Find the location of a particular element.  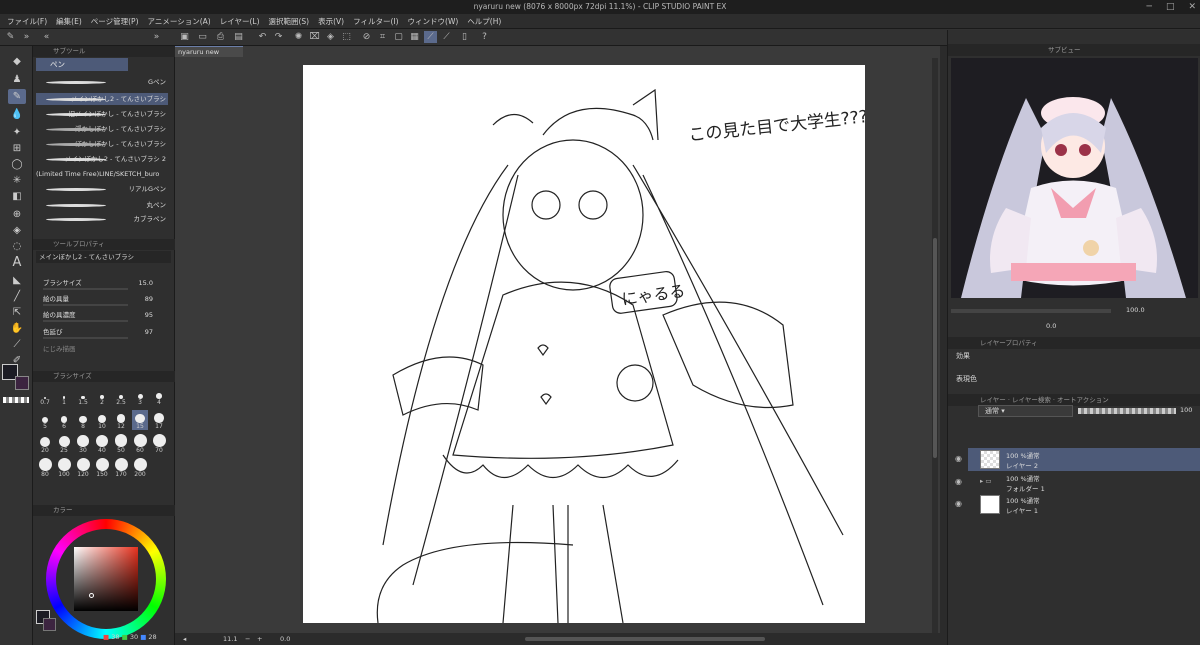

navigator-zoom-slider is located at coordinates (1031, 311).